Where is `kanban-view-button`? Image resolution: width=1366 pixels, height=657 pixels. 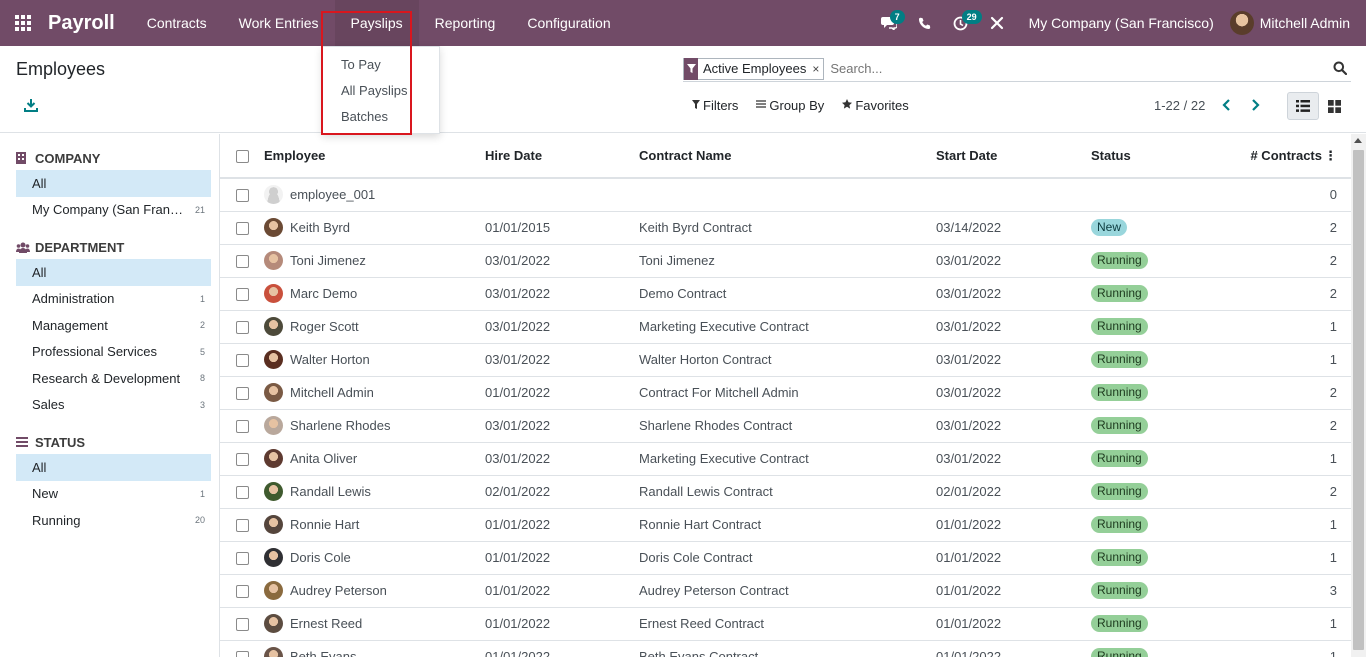 kanban-view-button is located at coordinates (1334, 106).